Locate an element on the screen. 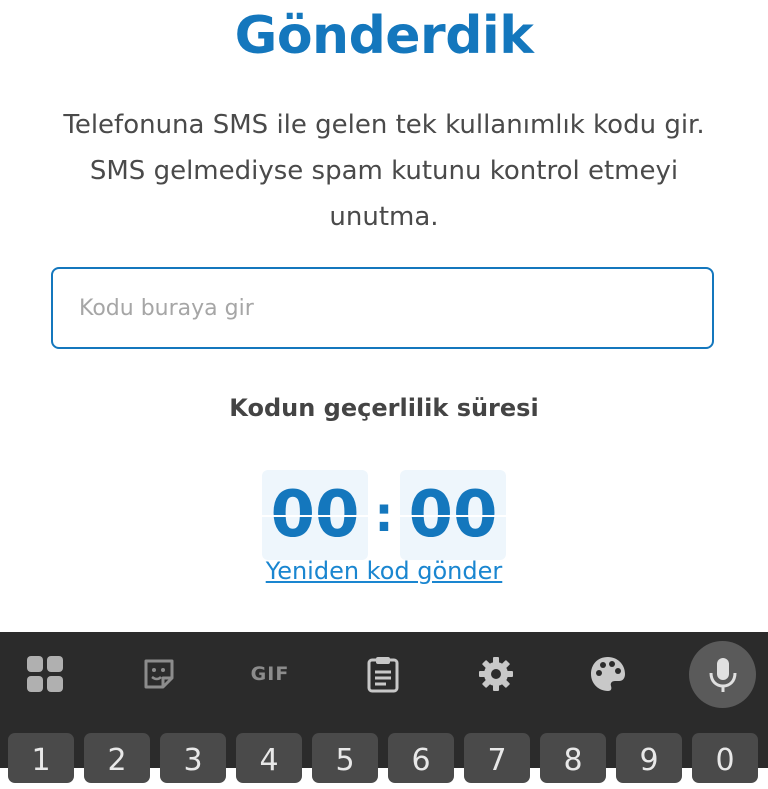  gif-label: GIF is located at coordinates (270, 674).